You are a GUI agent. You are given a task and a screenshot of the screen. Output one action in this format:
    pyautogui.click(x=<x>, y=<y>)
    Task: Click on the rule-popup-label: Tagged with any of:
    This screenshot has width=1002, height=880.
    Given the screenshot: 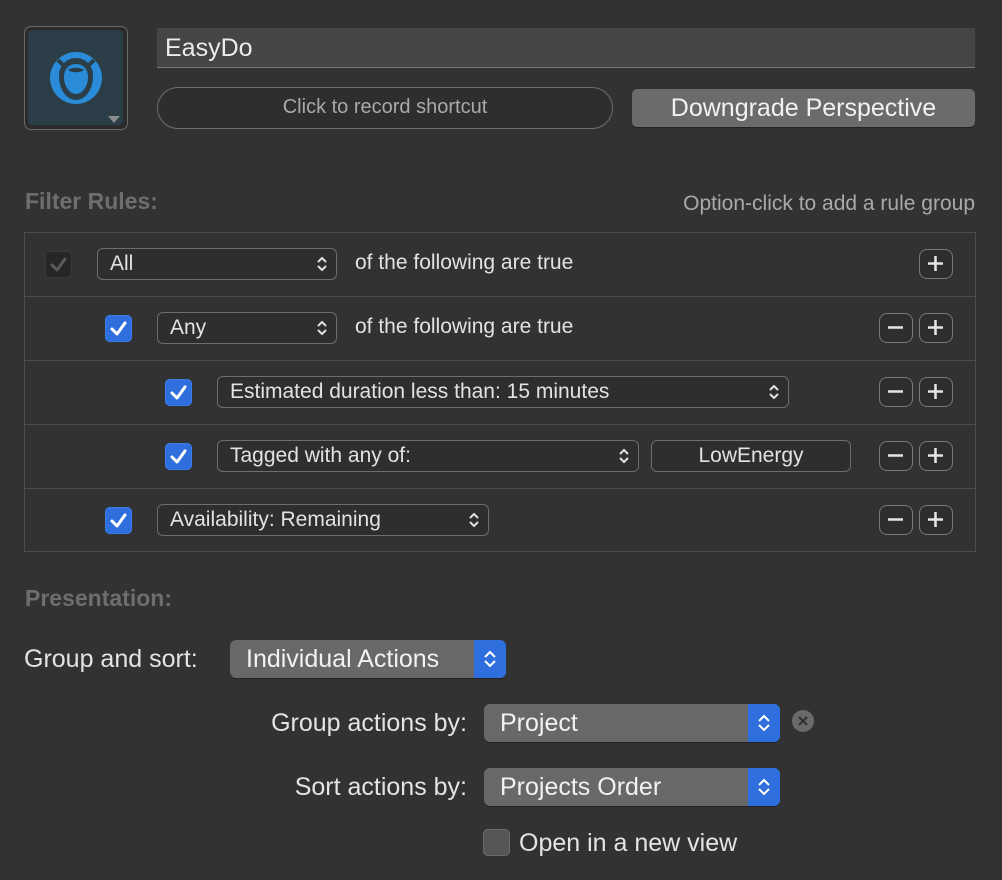 What is the action you would take?
    pyautogui.click(x=320, y=455)
    